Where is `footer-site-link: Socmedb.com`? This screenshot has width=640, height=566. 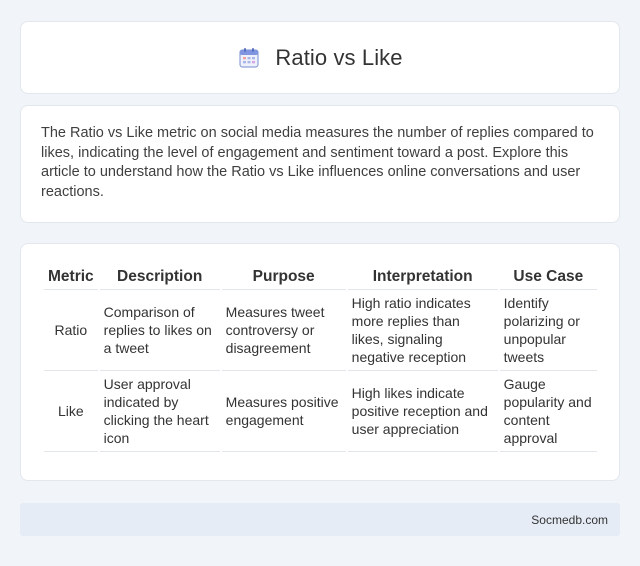 footer-site-link: Socmedb.com is located at coordinates (569, 520).